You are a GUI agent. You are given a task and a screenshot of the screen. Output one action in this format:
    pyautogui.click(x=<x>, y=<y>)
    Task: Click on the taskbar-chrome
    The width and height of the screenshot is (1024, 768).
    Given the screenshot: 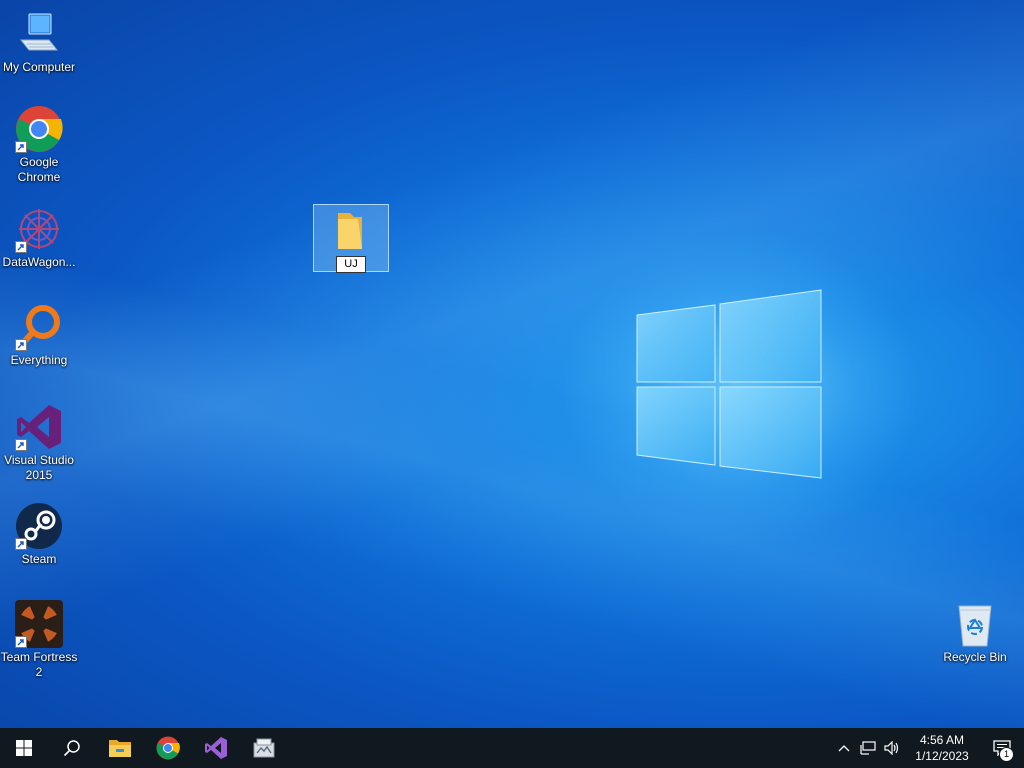 What is the action you would take?
    pyautogui.click(x=168, y=748)
    